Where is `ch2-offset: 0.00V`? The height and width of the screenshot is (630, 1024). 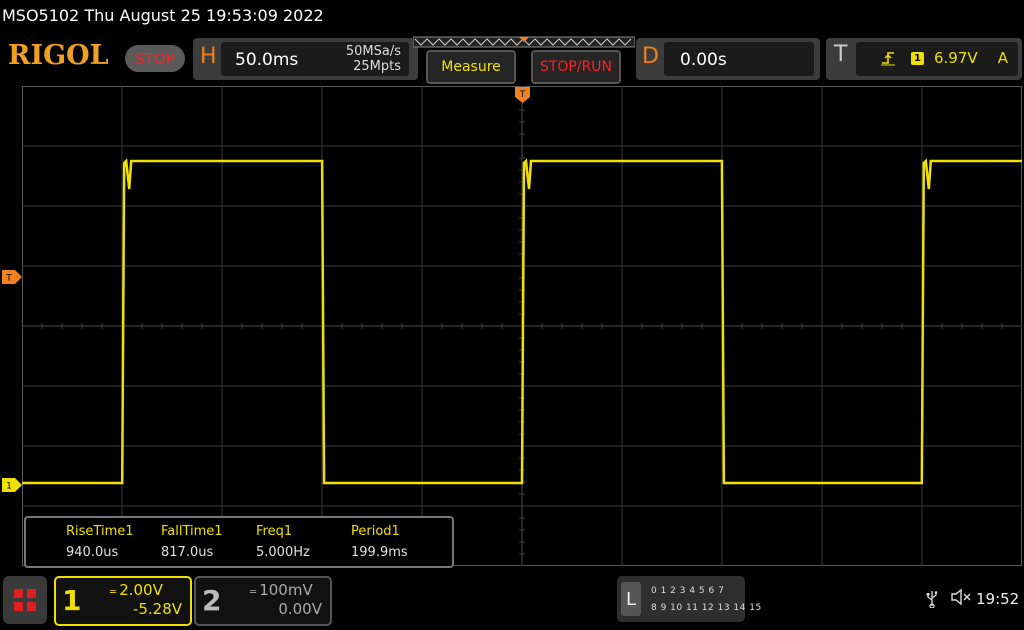 ch2-offset: 0.00V is located at coordinates (300, 609).